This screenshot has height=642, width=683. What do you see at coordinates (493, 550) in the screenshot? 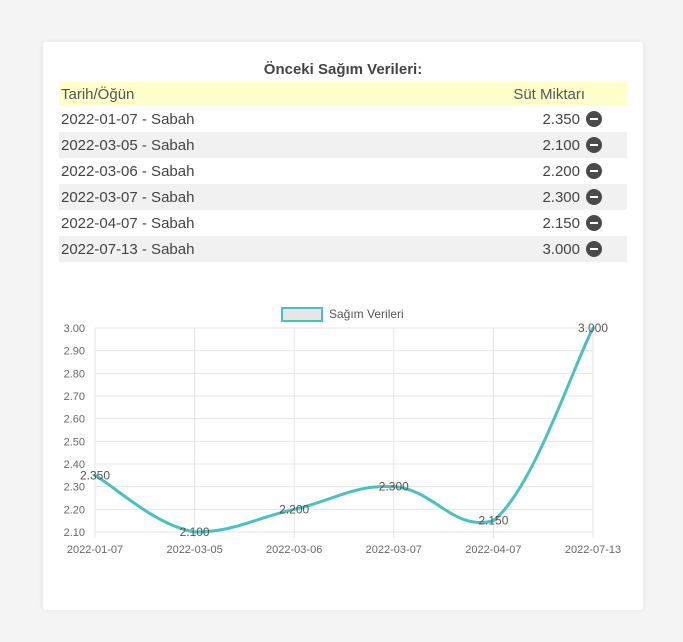
I see `x-tick-label: 2022-04-07` at bounding box center [493, 550].